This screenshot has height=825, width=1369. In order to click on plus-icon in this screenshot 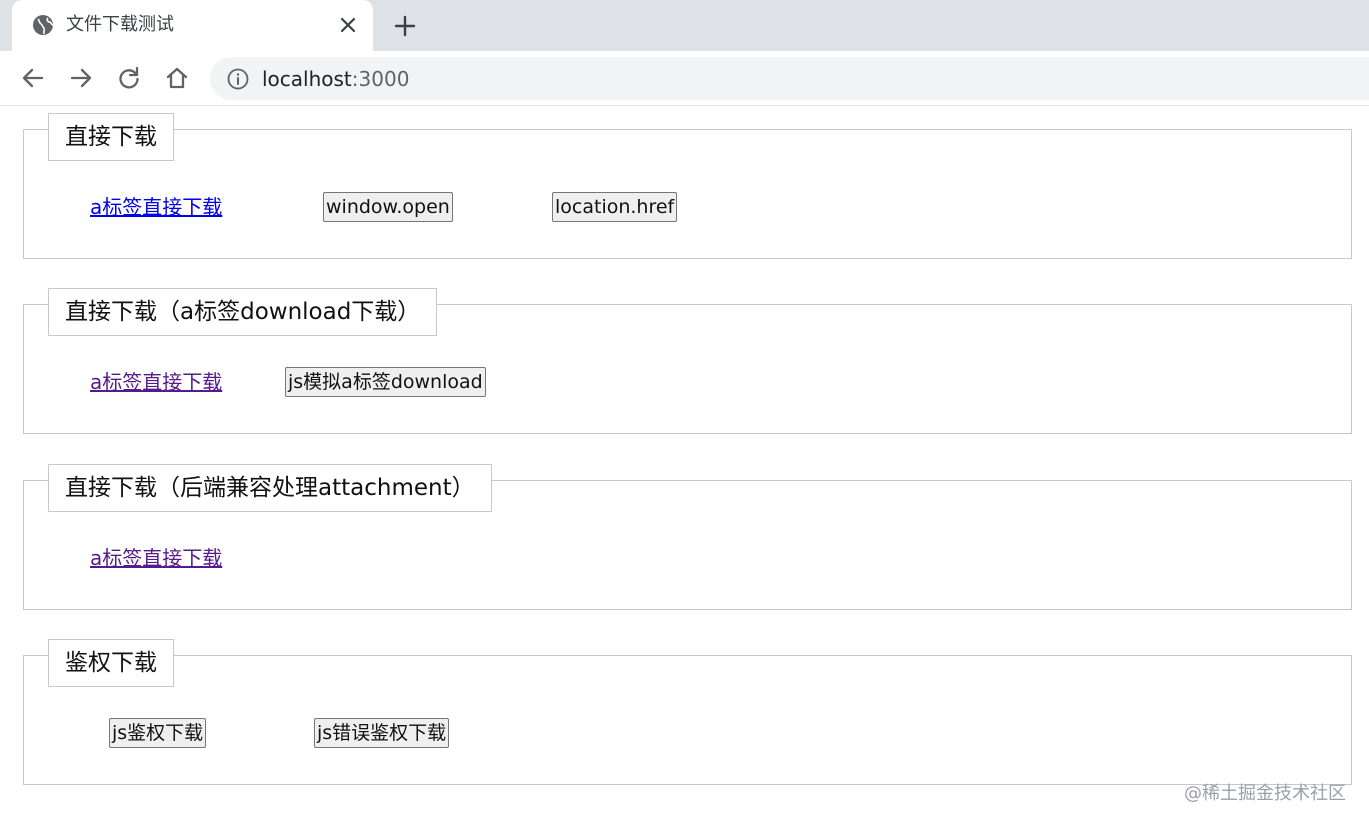, I will do `click(405, 26)`.